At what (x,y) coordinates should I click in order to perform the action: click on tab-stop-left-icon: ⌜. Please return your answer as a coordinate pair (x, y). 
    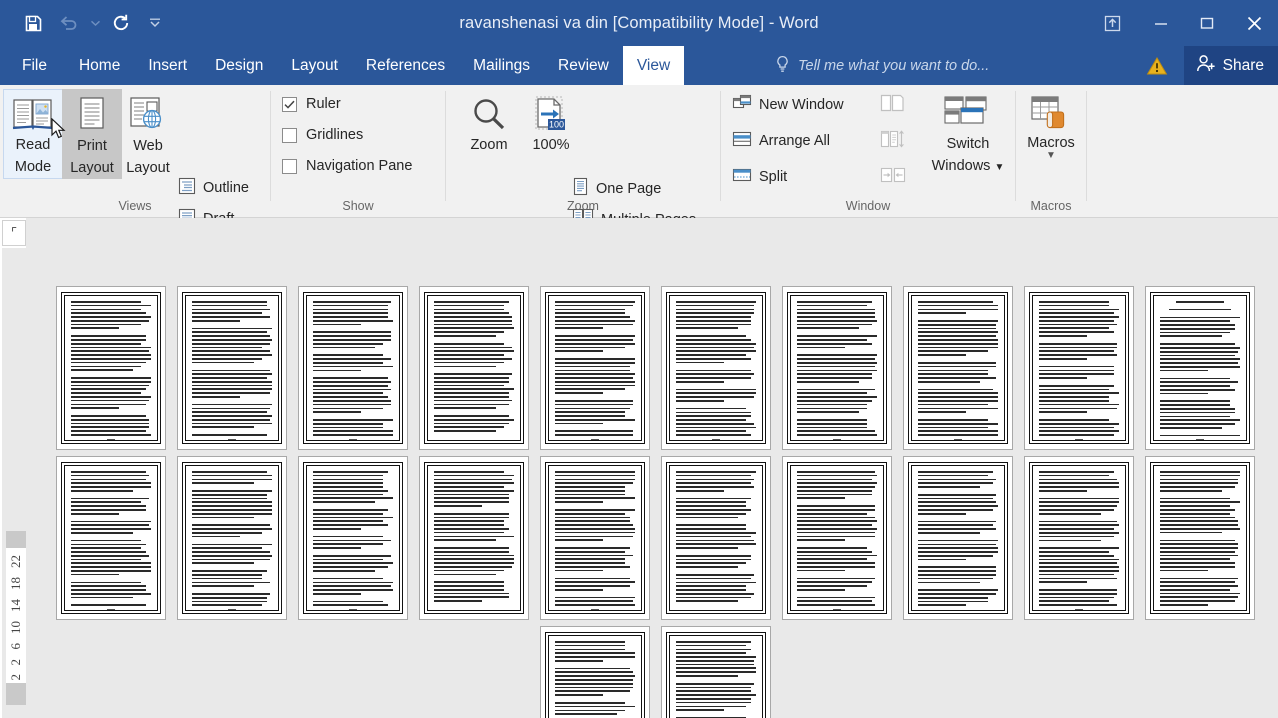
    Looking at the image, I should click on (14, 233).